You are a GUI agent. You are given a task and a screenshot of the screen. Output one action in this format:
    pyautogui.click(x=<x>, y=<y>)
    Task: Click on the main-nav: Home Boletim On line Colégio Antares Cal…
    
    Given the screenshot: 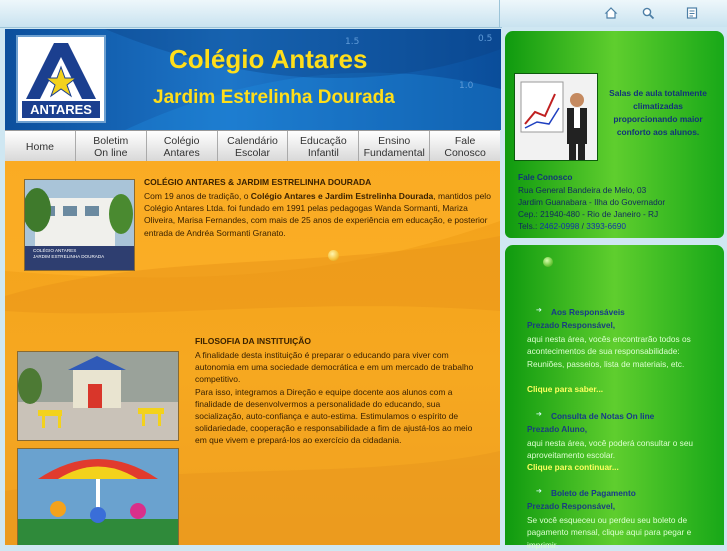 What is the action you would take?
    pyautogui.click(x=252, y=146)
    